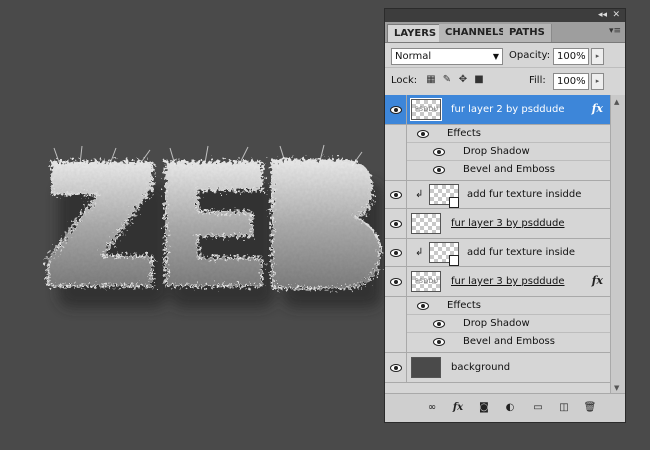 This screenshot has width=650, height=450. I want to click on layer-row: ↲ add fur texture insidde, so click(498, 195).